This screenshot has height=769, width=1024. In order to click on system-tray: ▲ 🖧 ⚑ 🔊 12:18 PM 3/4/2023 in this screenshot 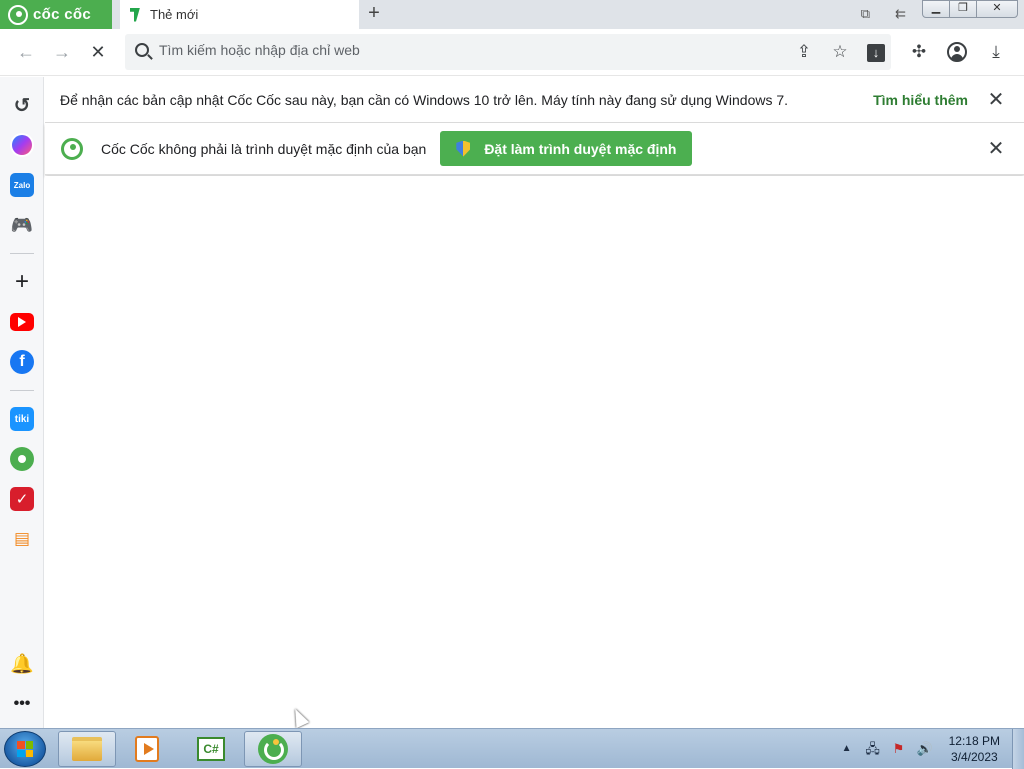, I will do `click(931, 749)`.